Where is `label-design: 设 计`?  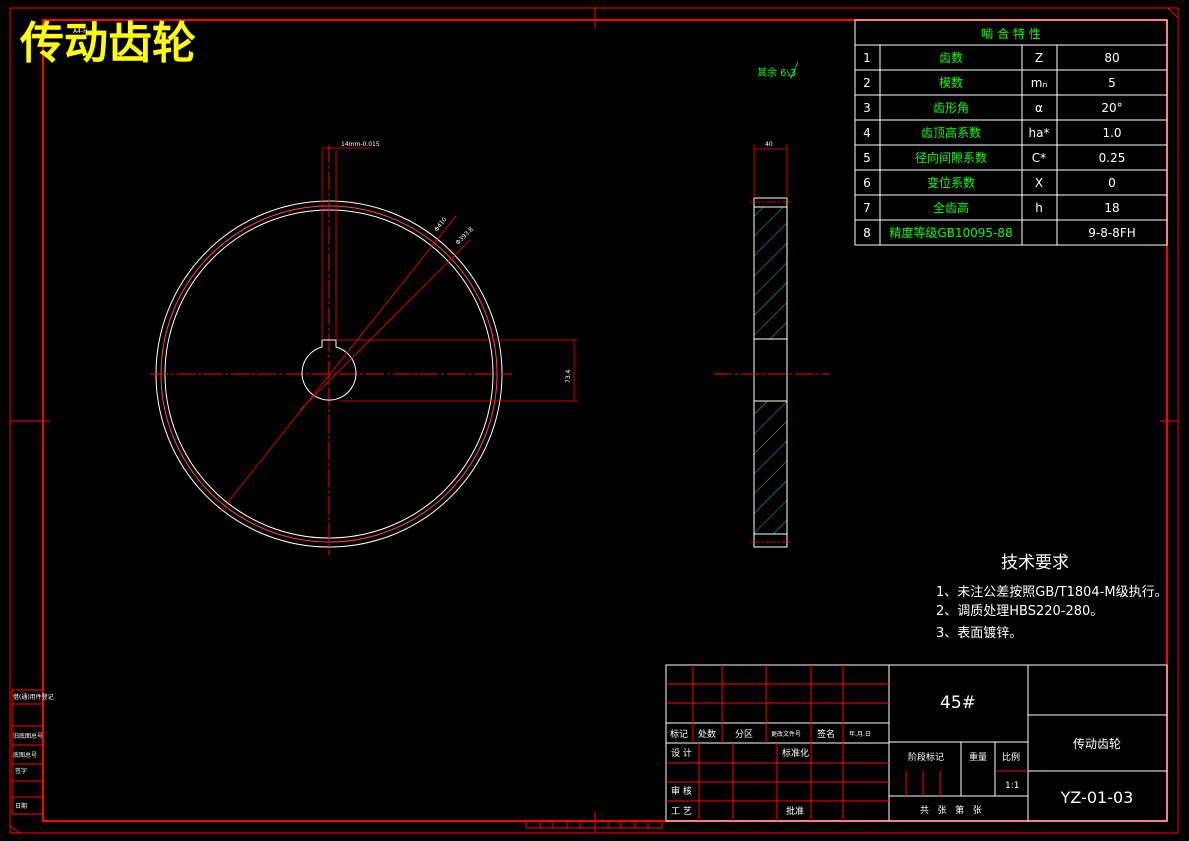 label-design: 设 计 is located at coordinates (681, 753).